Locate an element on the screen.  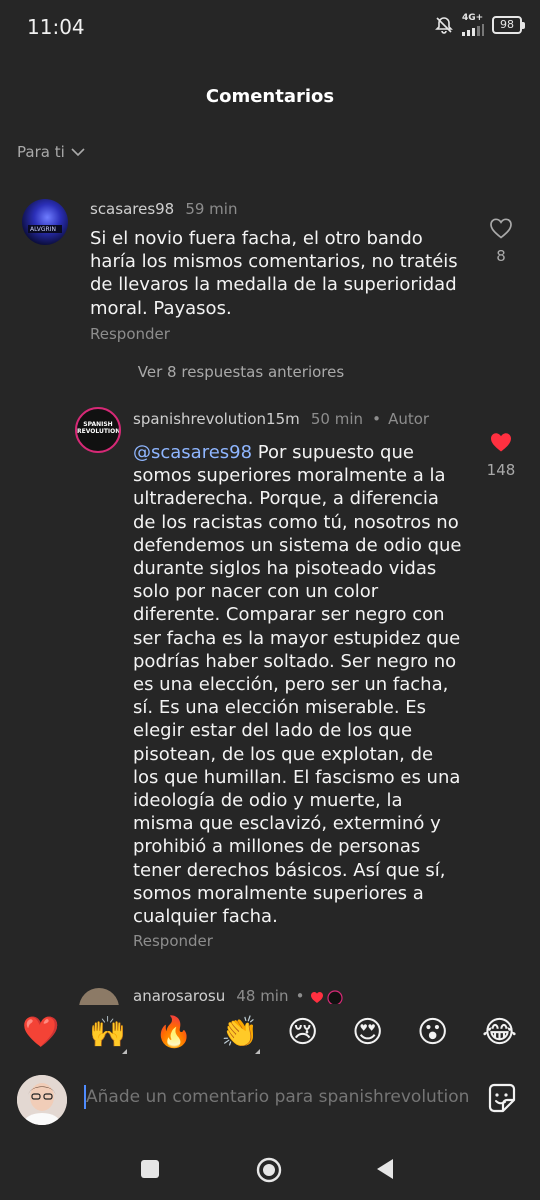
comment-composer is located at coordinates (270, 1099).